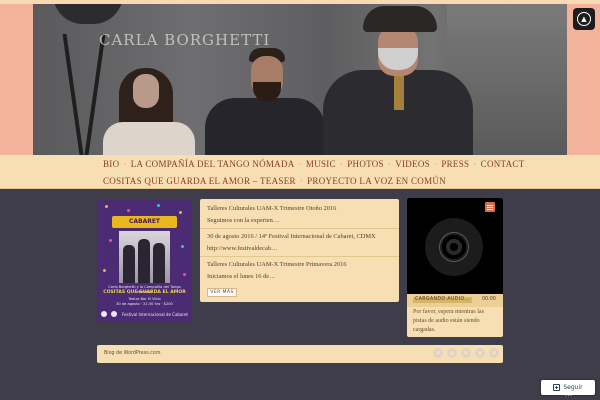 Image resolution: width=600 pixels, height=400 pixels. What do you see at coordinates (16, 79) in the screenshot?
I see `left-accent` at bounding box center [16, 79].